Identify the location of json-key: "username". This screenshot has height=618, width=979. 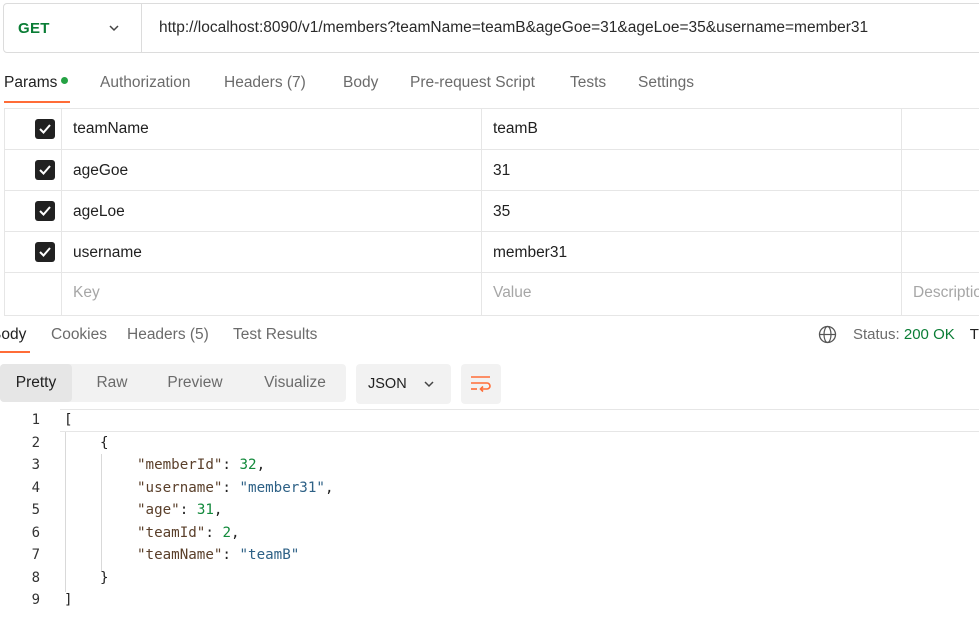
(180, 488).